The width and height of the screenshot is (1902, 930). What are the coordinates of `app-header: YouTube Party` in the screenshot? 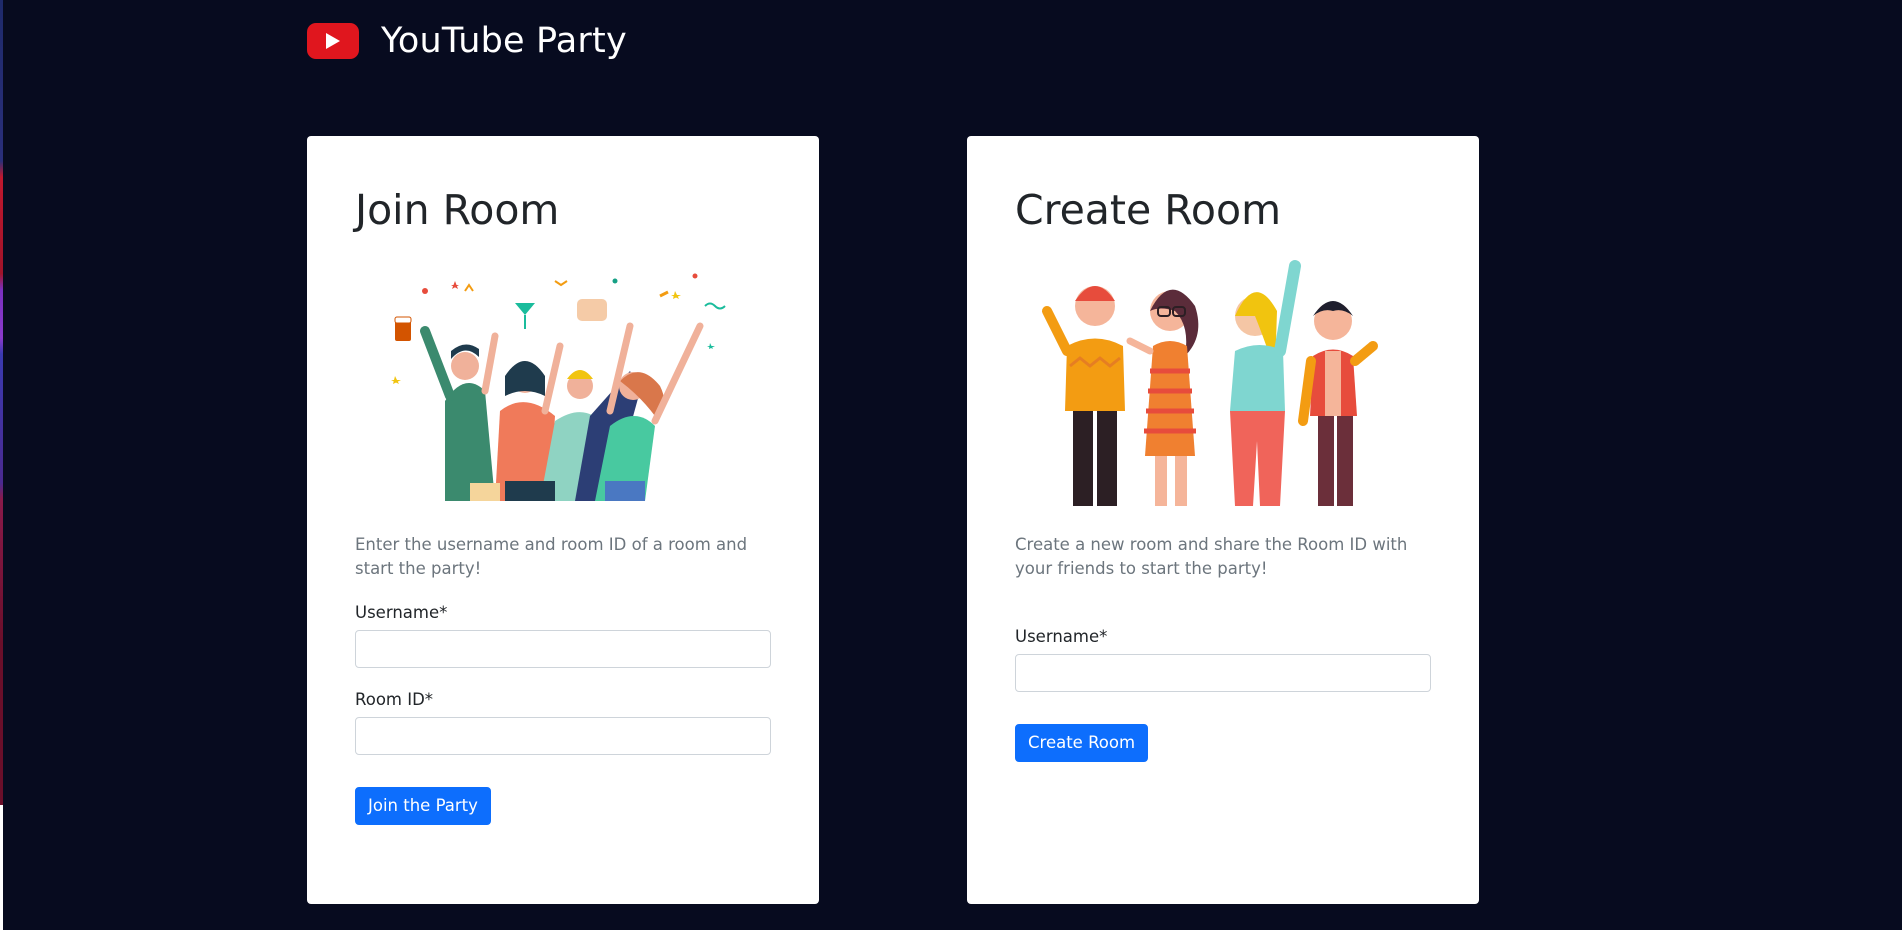 It's located at (467, 41).